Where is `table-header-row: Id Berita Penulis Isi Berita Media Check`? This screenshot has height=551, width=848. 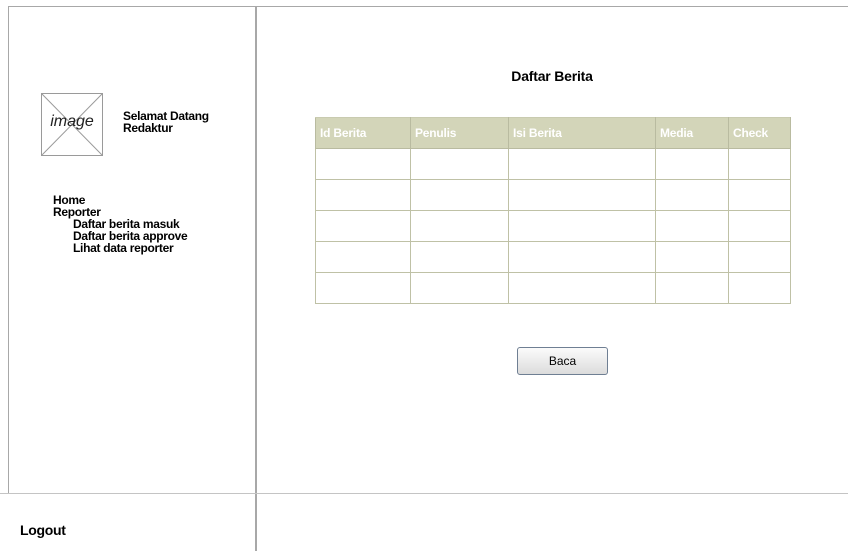
table-header-row: Id Berita Penulis Isi Berita Media Check is located at coordinates (553, 133).